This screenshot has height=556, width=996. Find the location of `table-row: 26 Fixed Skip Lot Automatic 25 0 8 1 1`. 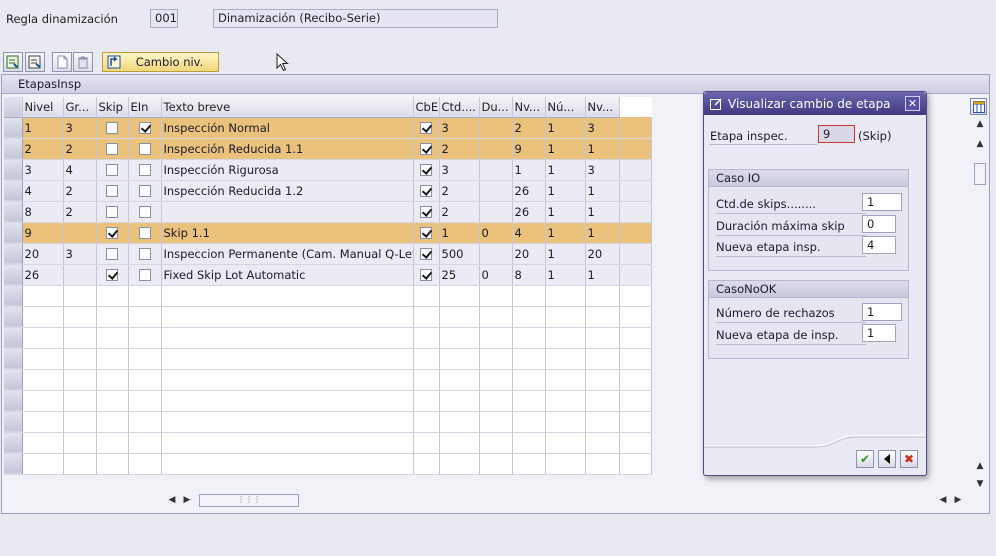

table-row: 26 Fixed Skip Lot Automatic 25 0 8 1 1 is located at coordinates (328, 275).